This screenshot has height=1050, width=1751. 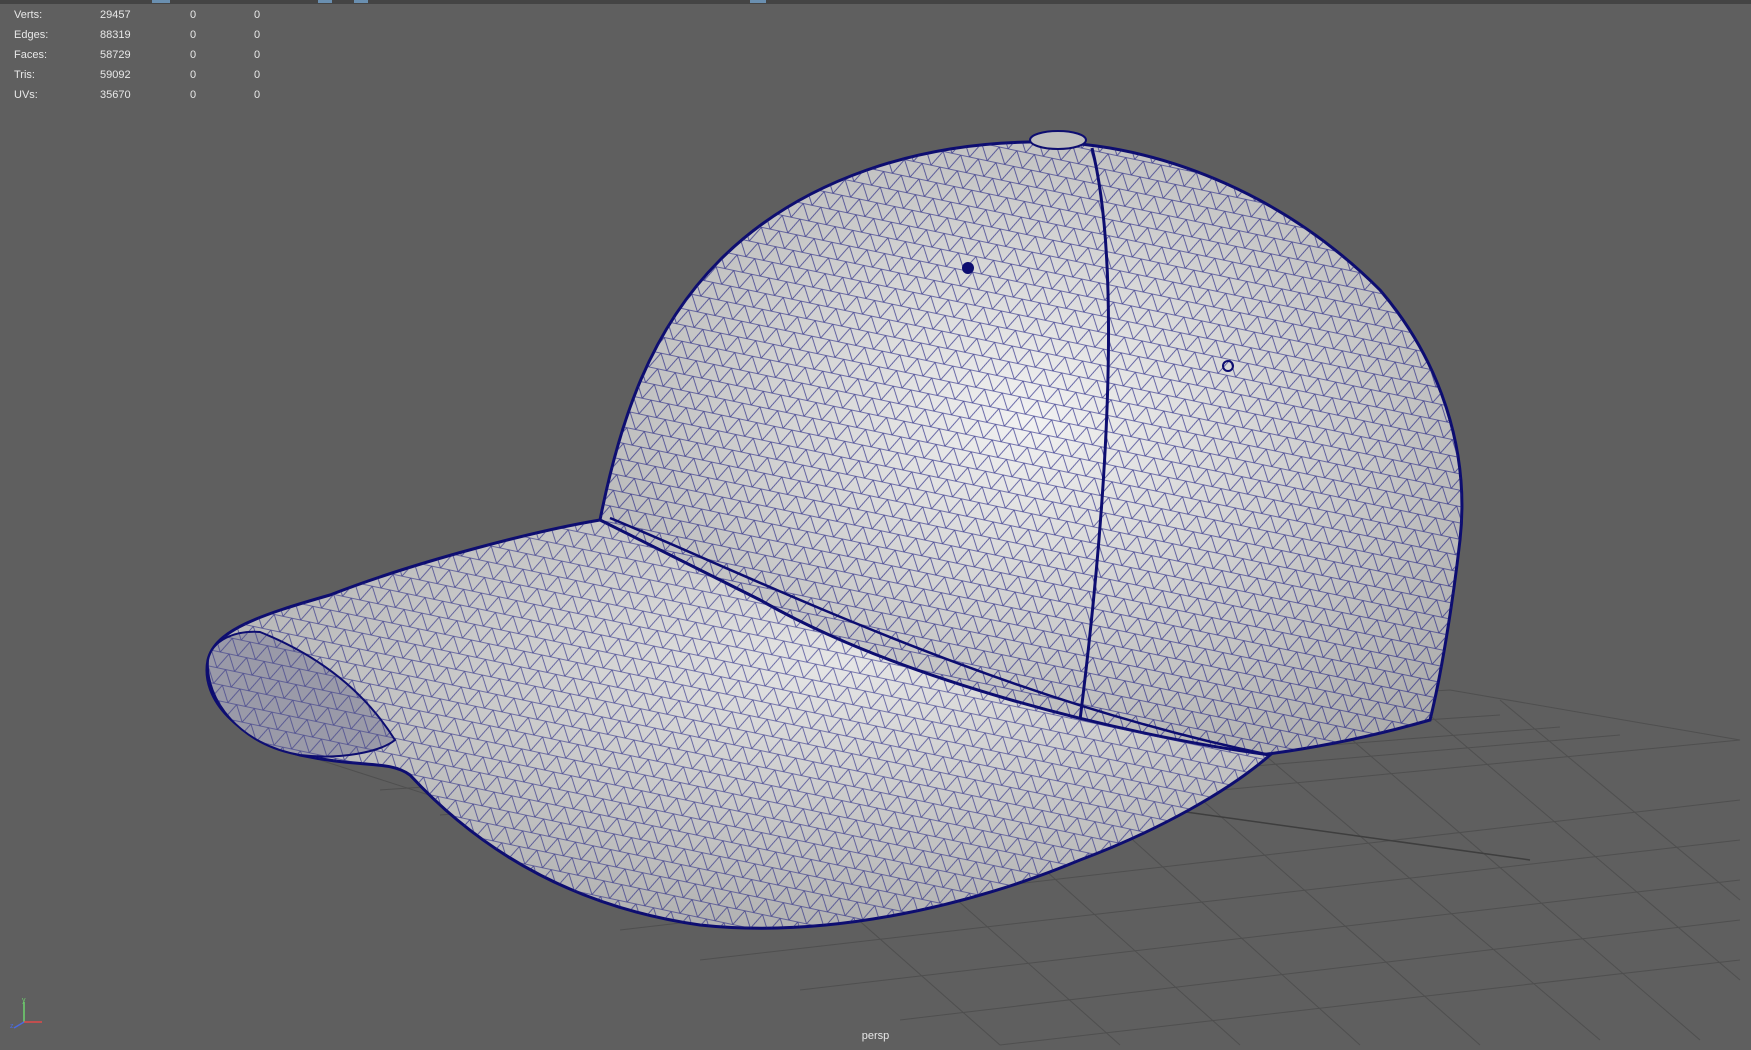 What do you see at coordinates (115, 55) in the screenshot?
I see `hud-value: 58729` at bounding box center [115, 55].